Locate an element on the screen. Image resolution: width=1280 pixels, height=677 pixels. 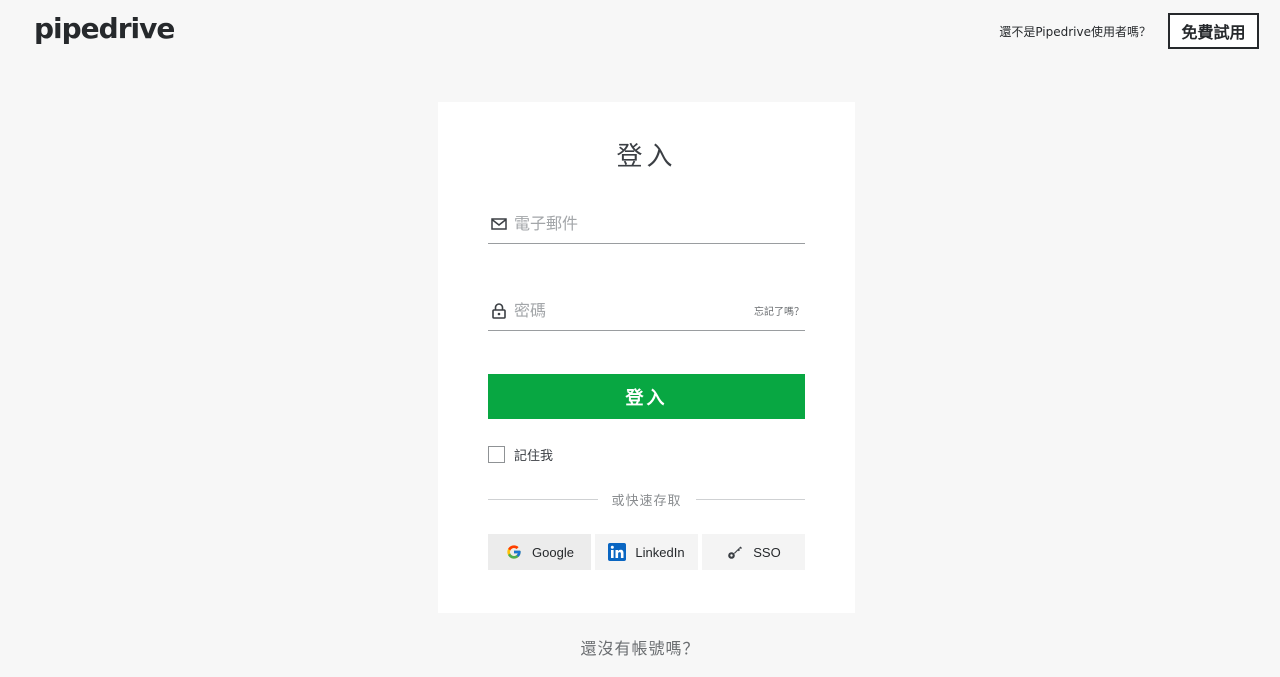
no-account-link: 還沒有帳號嗎？ is located at coordinates (640, 647).